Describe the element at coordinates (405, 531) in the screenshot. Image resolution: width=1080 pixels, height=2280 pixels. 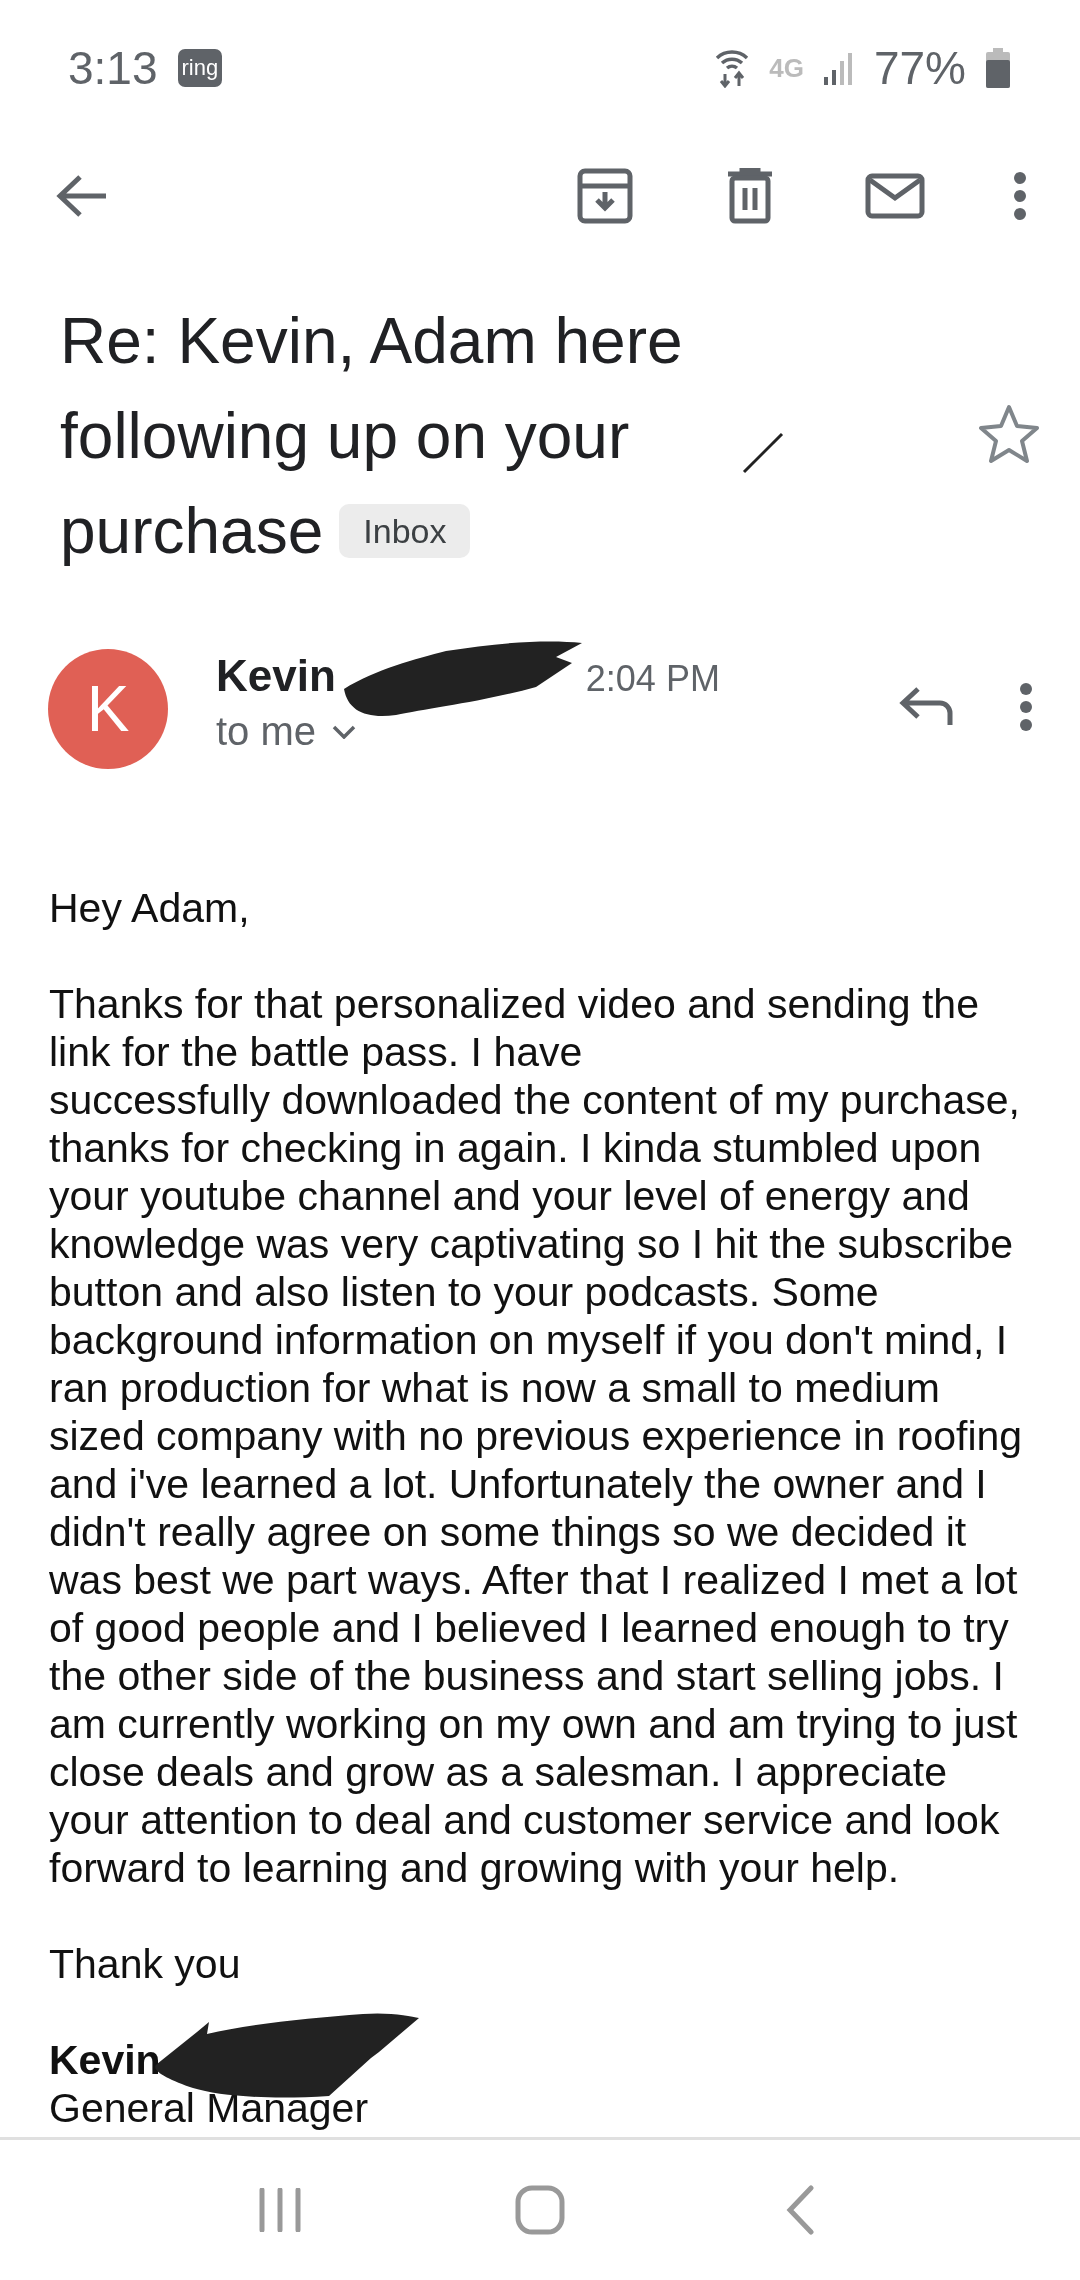
I see `inbox-label: Inbox` at that location.